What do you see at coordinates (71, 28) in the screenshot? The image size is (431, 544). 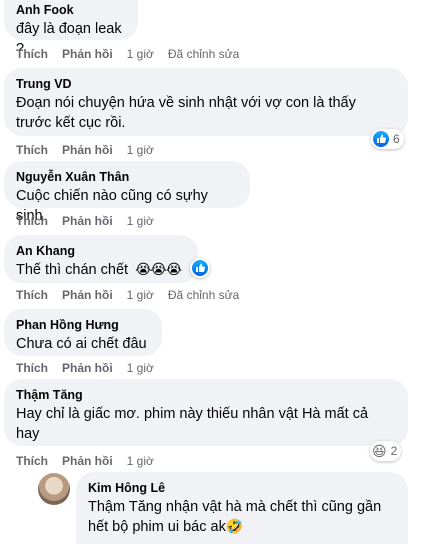 I see `comment-bubble: Anh Fook đây là đoạn leak ?` at bounding box center [71, 28].